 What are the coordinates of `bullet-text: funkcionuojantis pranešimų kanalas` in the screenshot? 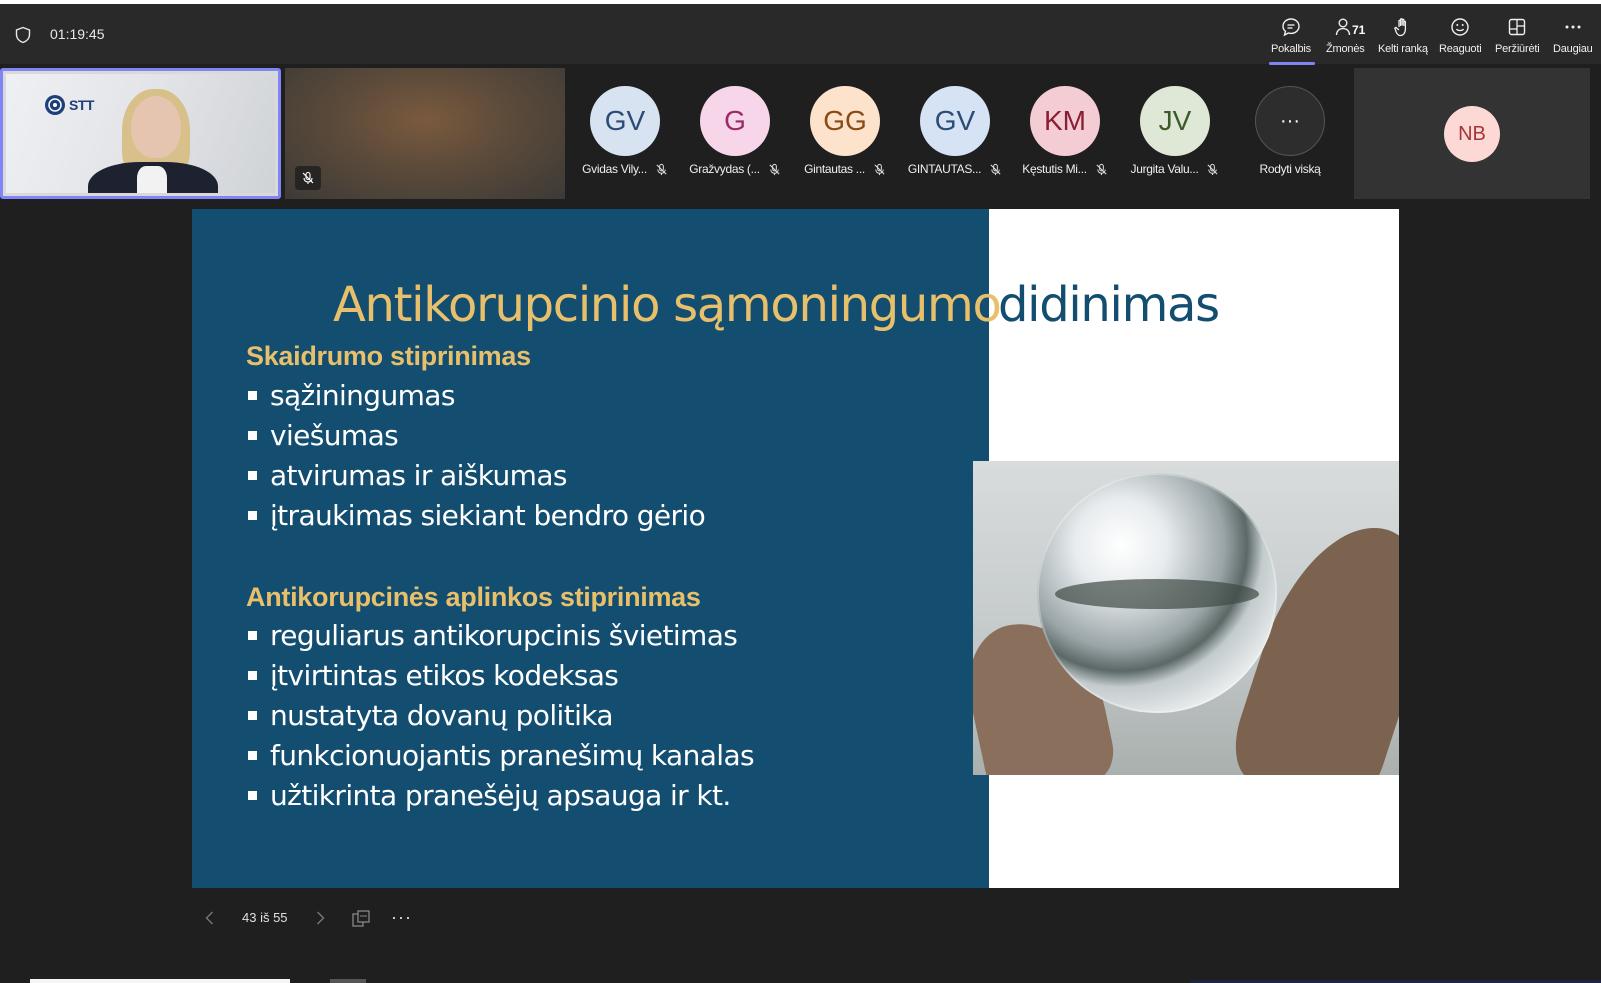 It's located at (512, 755).